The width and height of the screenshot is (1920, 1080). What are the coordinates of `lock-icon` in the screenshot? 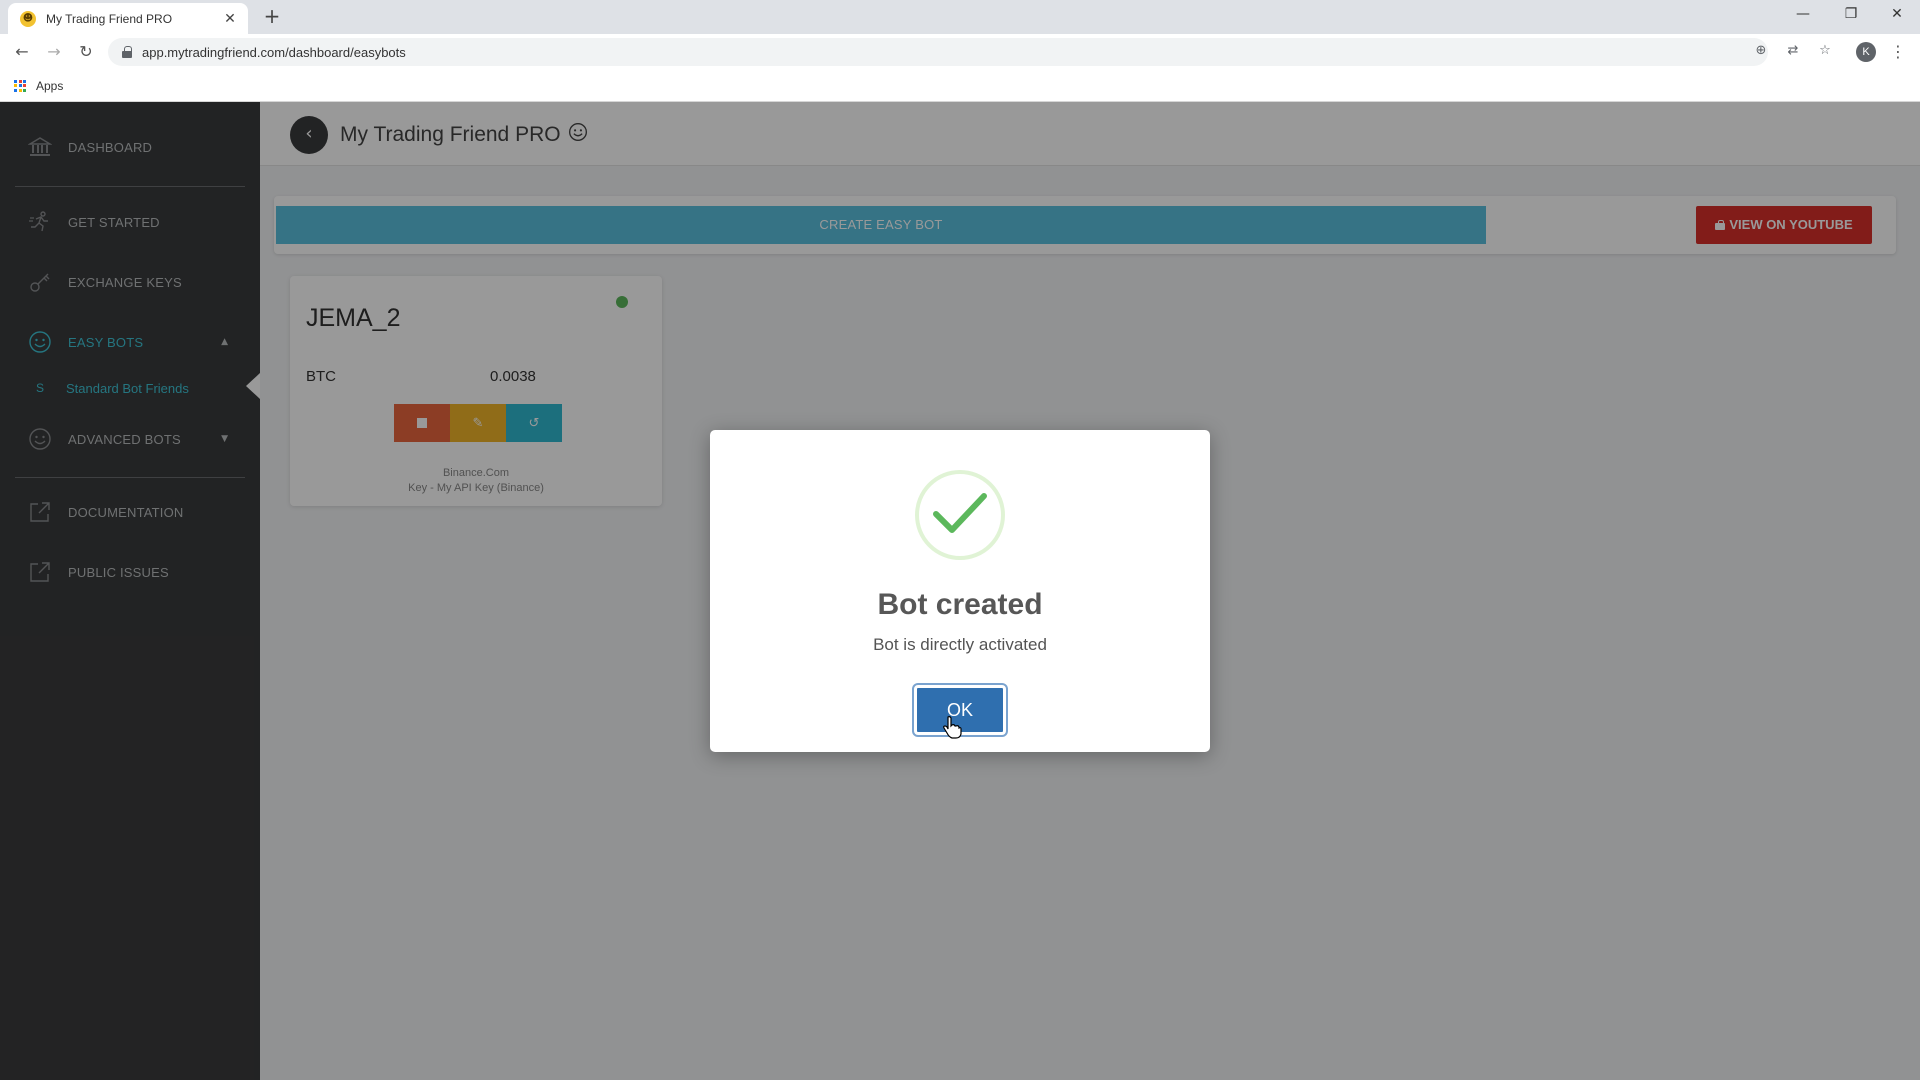 It's located at (127, 52).